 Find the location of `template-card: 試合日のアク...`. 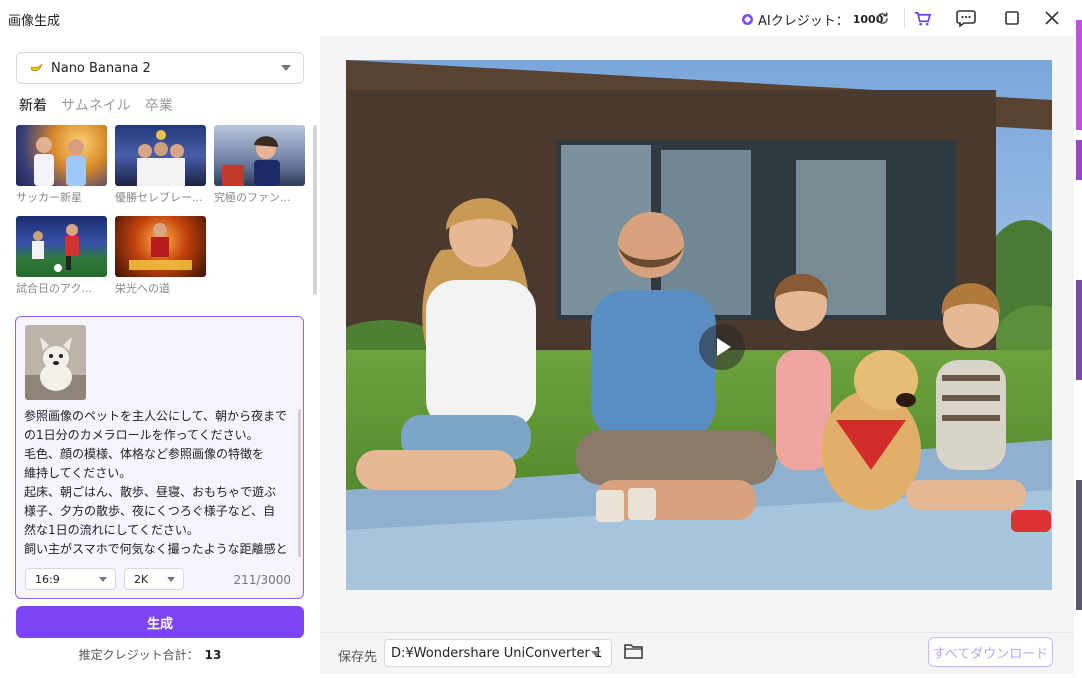

template-card: 試合日のアク... is located at coordinates (61, 256).